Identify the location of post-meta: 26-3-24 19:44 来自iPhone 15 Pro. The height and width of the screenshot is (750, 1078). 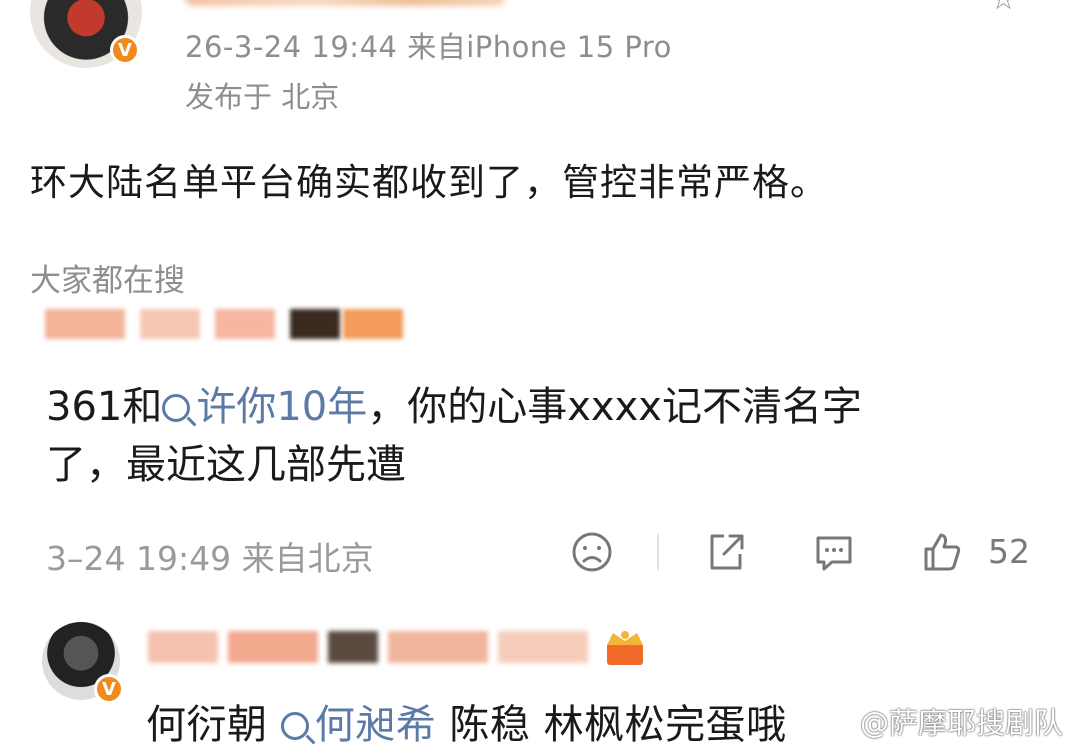
(428, 47).